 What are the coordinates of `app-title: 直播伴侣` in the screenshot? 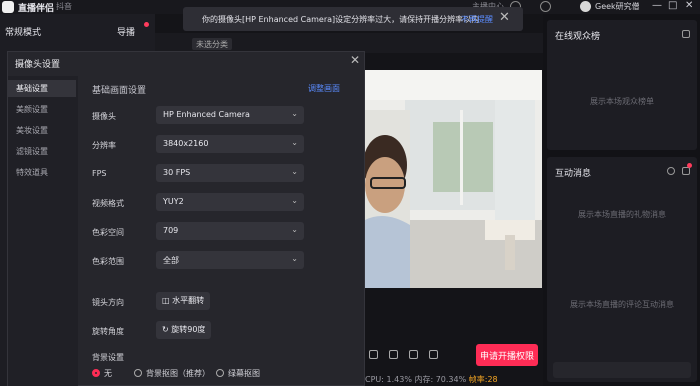 It's located at (36, 9).